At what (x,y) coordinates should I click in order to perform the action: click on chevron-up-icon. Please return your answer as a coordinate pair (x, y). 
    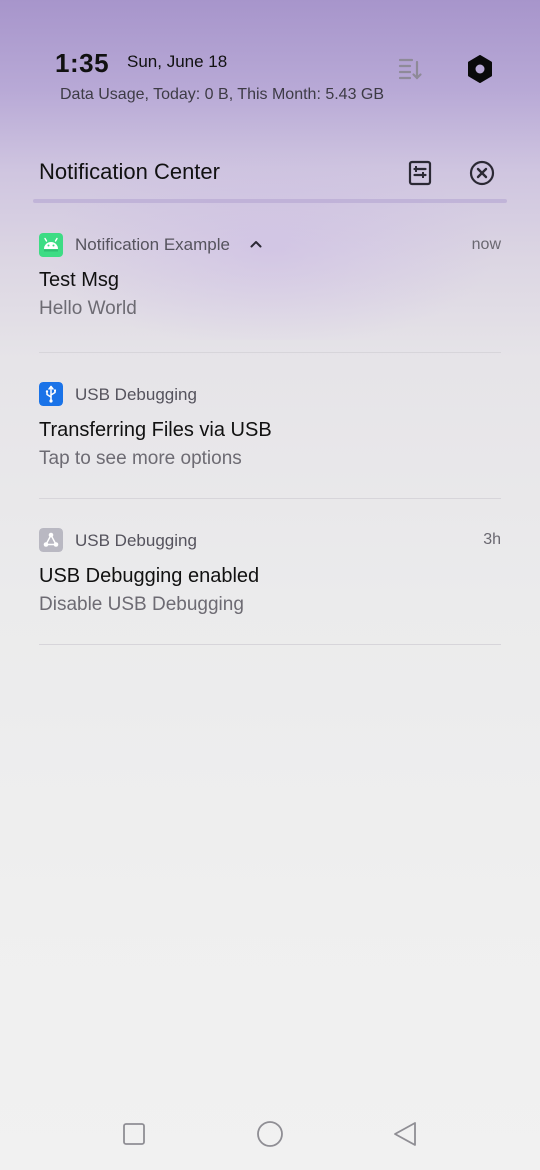
    Looking at the image, I should click on (256, 244).